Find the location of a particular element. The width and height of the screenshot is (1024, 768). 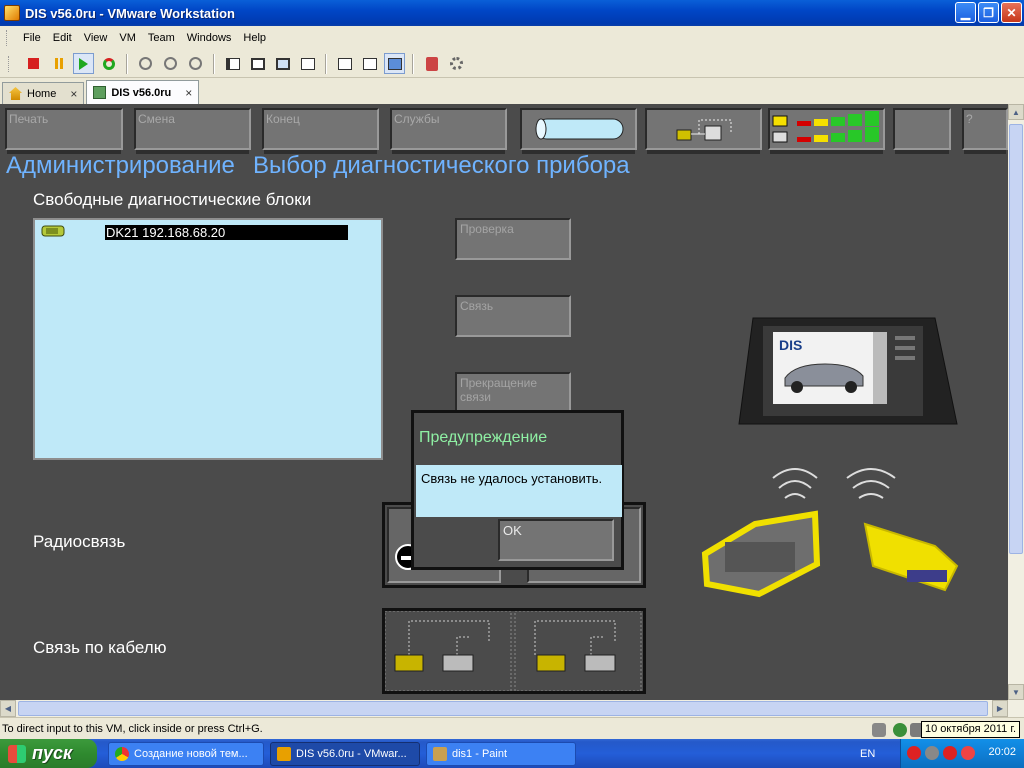

cable-connection-panel is located at coordinates (514, 651).